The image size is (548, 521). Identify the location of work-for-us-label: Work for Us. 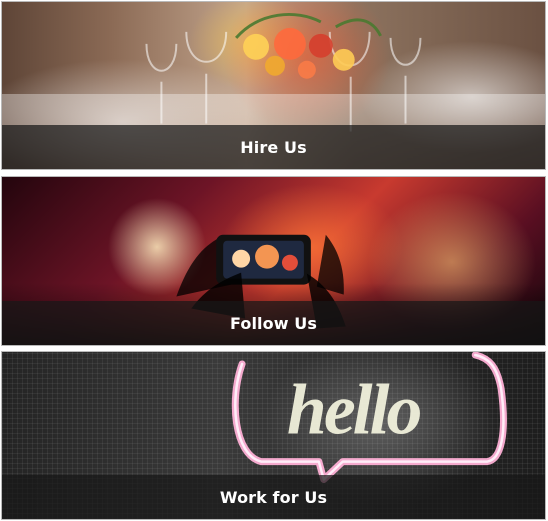
(273, 497).